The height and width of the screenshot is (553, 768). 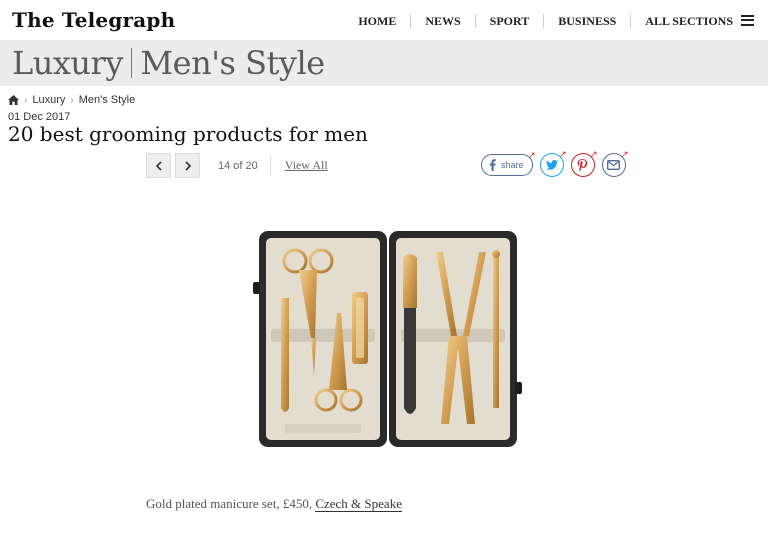 What do you see at coordinates (188, 134) in the screenshot?
I see `article-headline: 20 best grooming products for men` at bounding box center [188, 134].